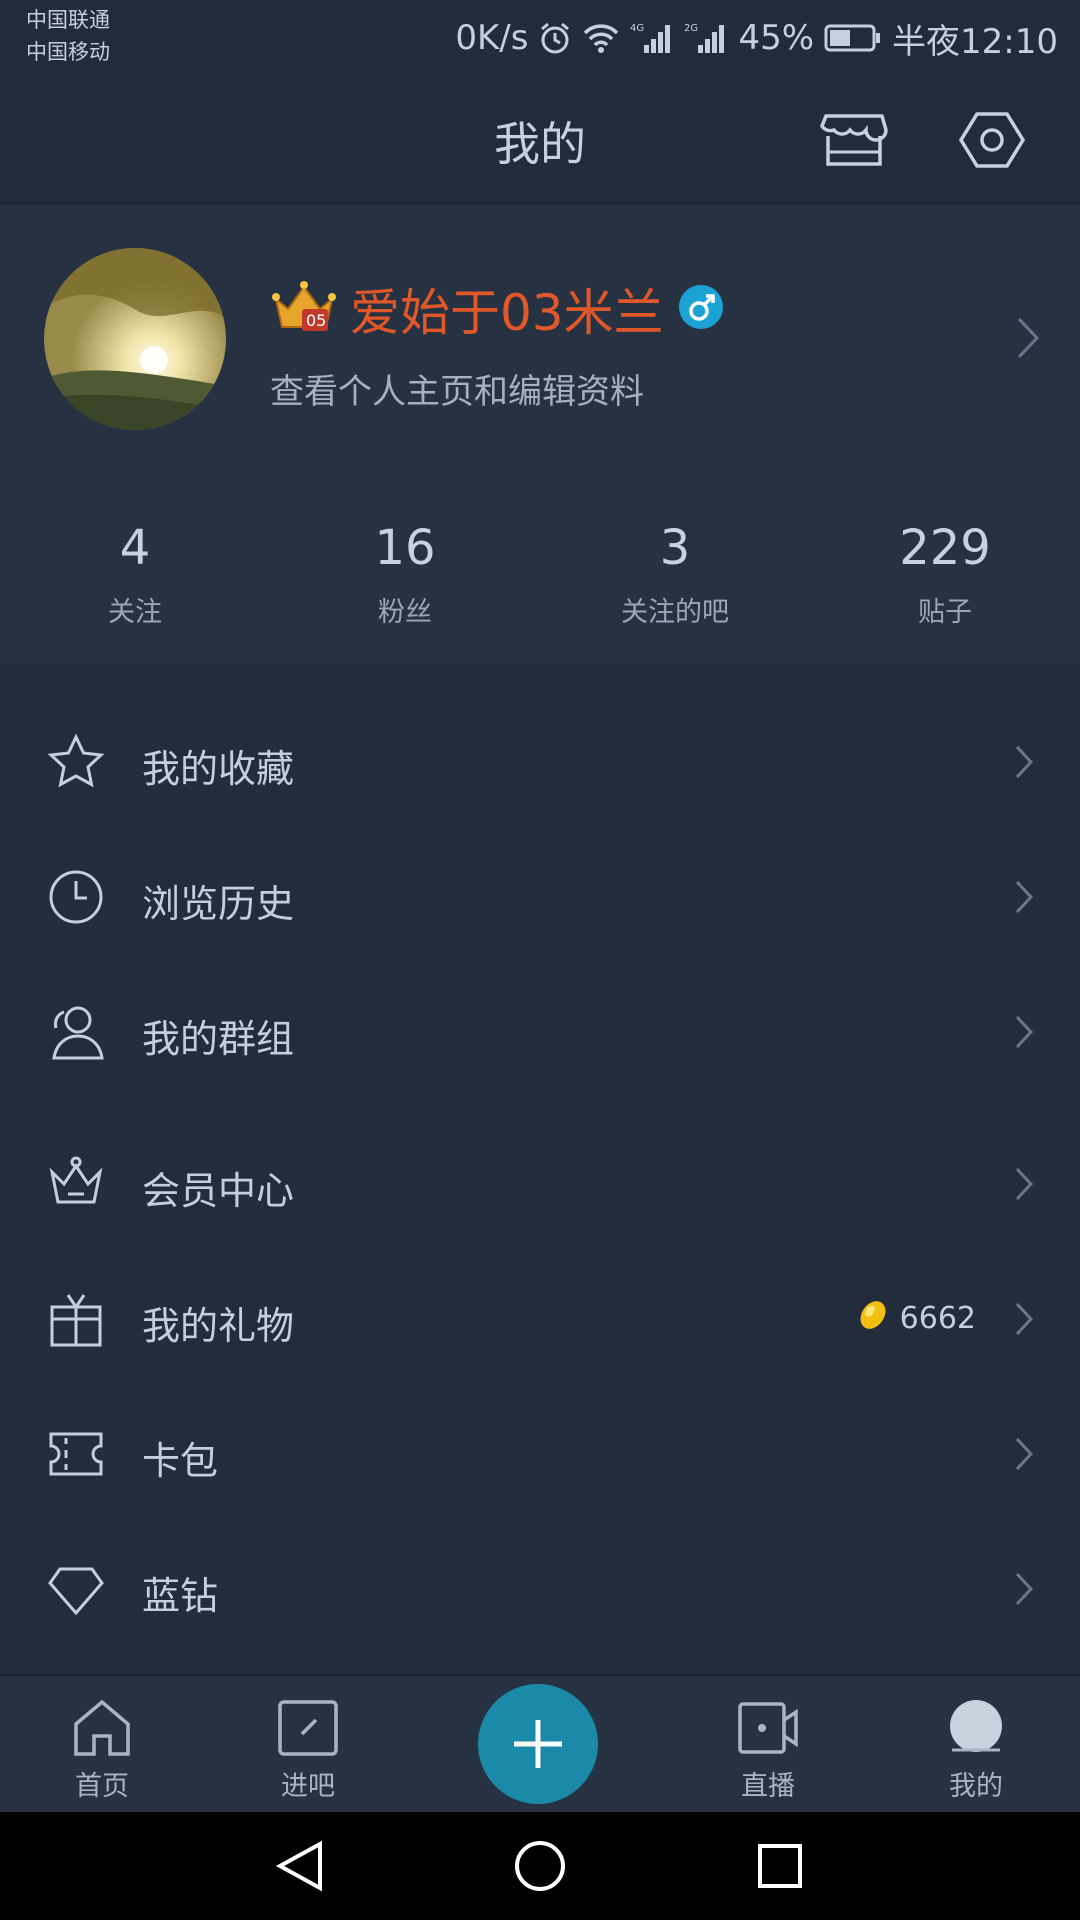 The width and height of the screenshot is (1080, 1920). I want to click on menu-item-card-wallet: 卡包, so click(540, 1453).